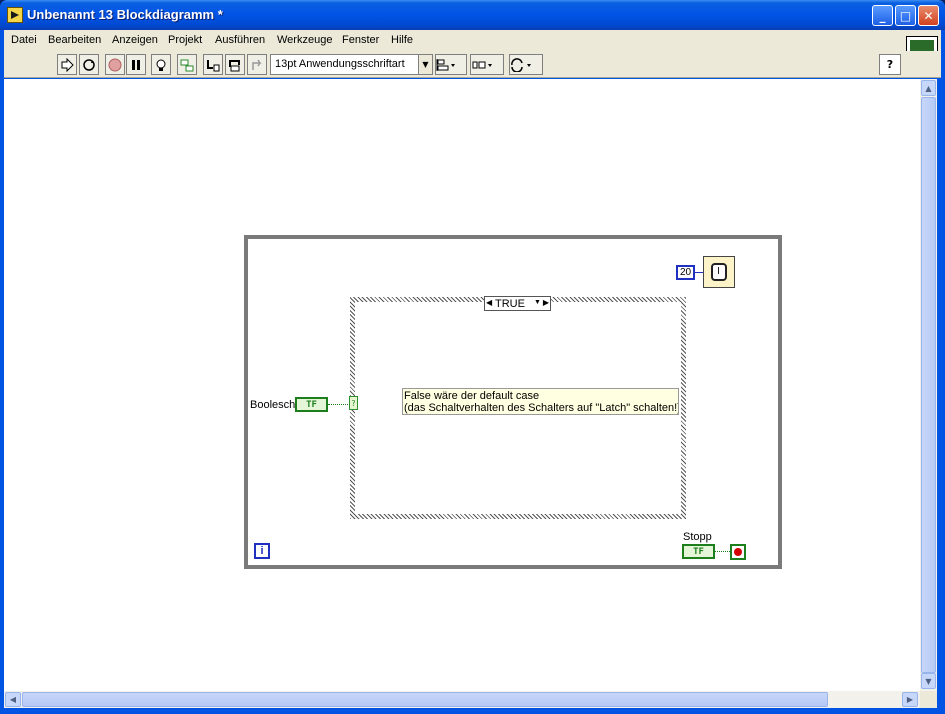 The height and width of the screenshot is (714, 945). What do you see at coordinates (928, 681) in the screenshot?
I see `scroll-down-icon: ▼` at bounding box center [928, 681].